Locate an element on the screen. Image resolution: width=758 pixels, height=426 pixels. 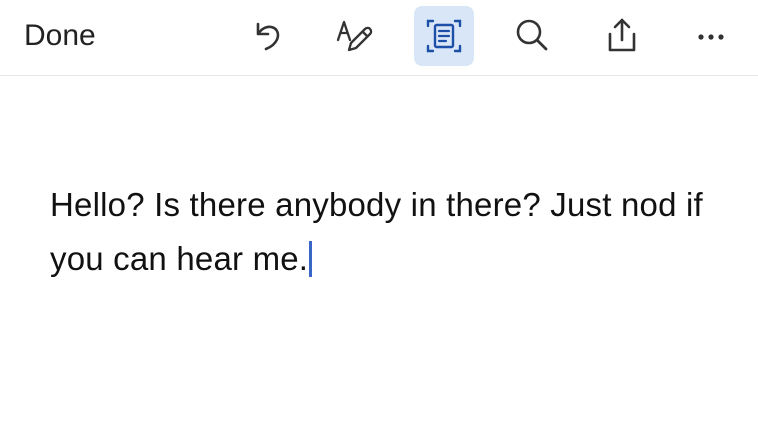
undo-button is located at coordinates (266, 36).